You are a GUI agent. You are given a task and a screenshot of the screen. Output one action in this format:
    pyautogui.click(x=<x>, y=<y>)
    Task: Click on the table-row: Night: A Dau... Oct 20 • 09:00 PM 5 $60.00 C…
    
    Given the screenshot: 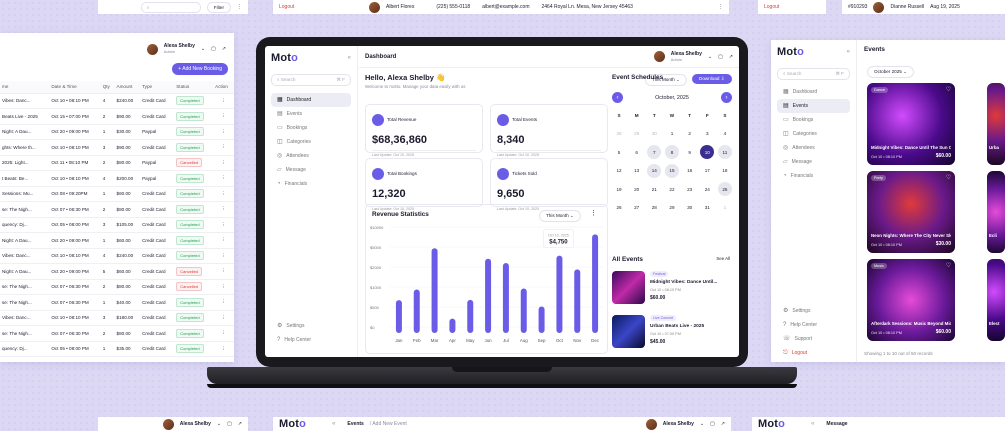 What is the action you would take?
    pyautogui.click(x=117, y=271)
    